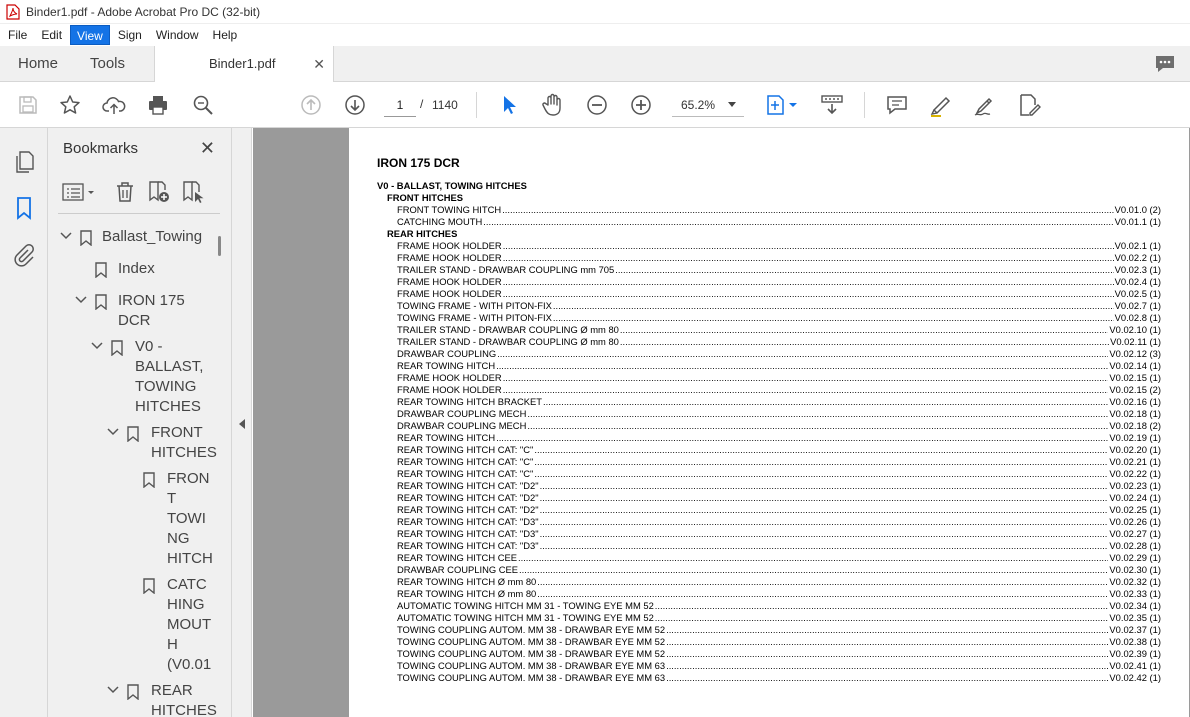 This screenshot has height=717, width=1190. What do you see at coordinates (140, 699) in the screenshot?
I see `bookmark-rear-hitches: REAR HITCHES` at bounding box center [140, 699].